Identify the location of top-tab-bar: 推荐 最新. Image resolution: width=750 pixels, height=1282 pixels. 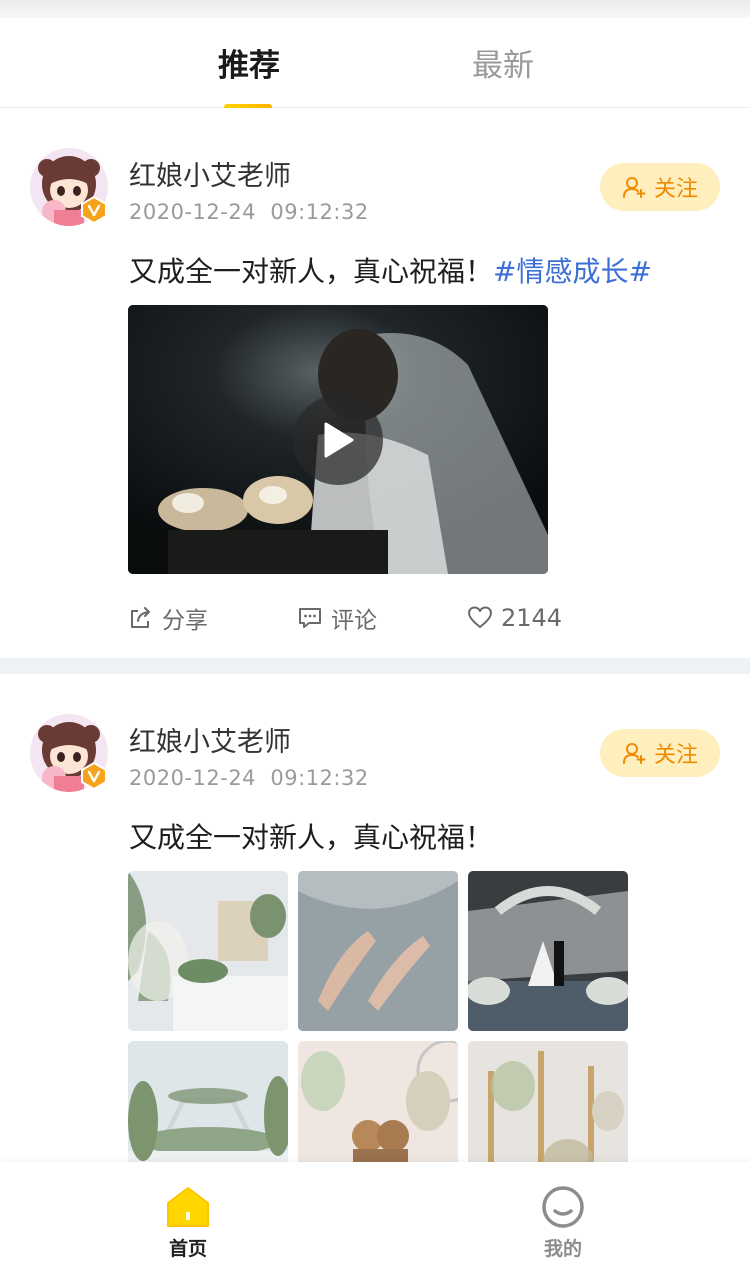
(375, 63).